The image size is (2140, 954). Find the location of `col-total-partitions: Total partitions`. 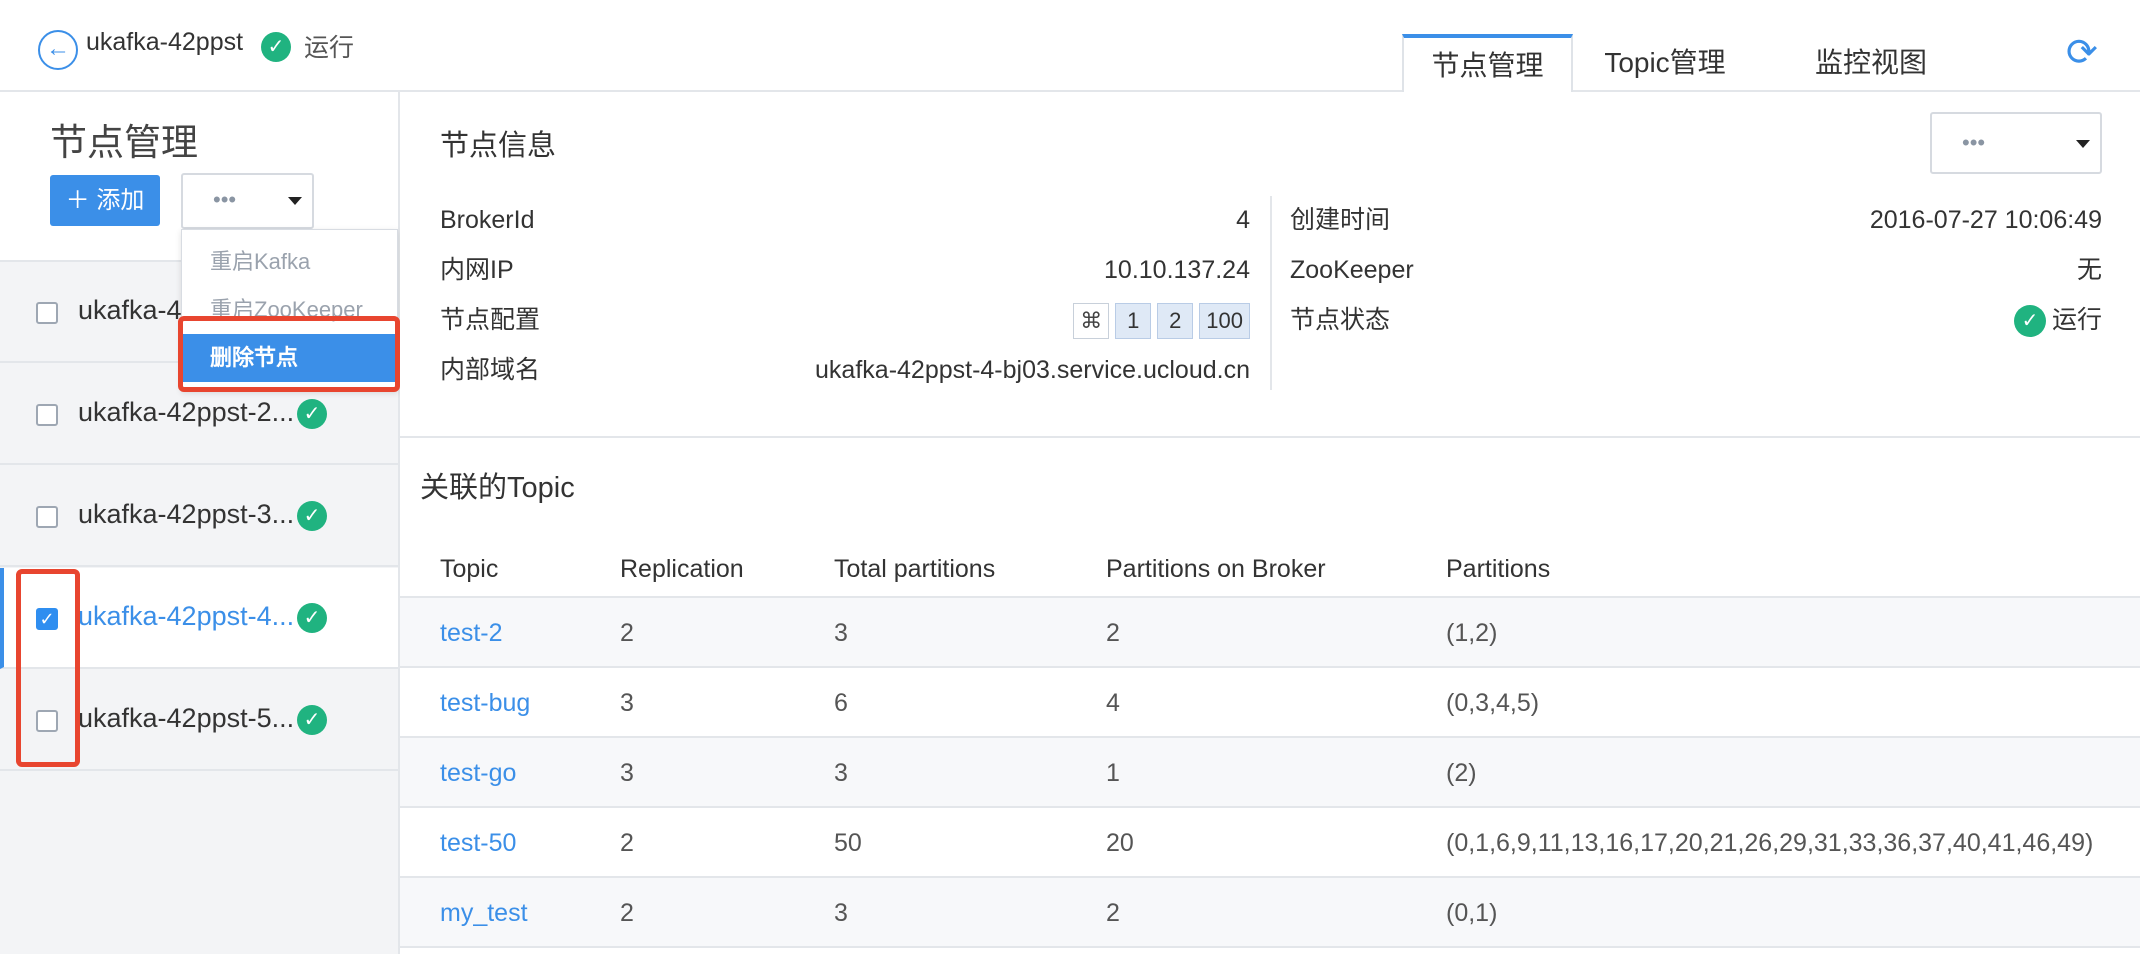

col-total-partitions: Total partitions is located at coordinates (915, 569).